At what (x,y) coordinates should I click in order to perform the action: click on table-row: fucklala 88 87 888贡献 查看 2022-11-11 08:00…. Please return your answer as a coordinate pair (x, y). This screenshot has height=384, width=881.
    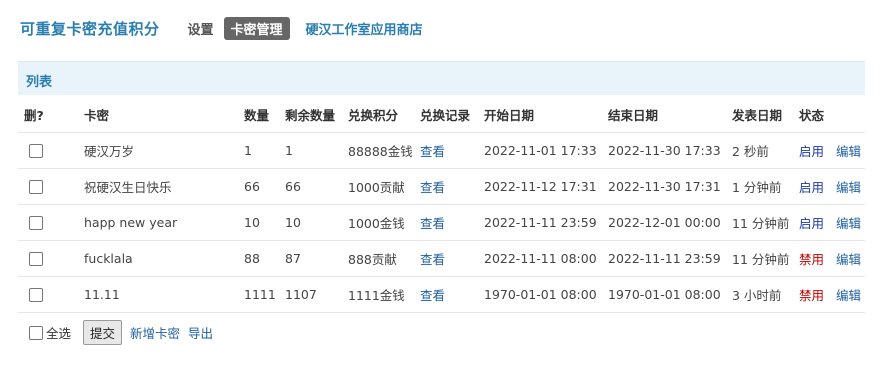
    Looking at the image, I should click on (441, 258).